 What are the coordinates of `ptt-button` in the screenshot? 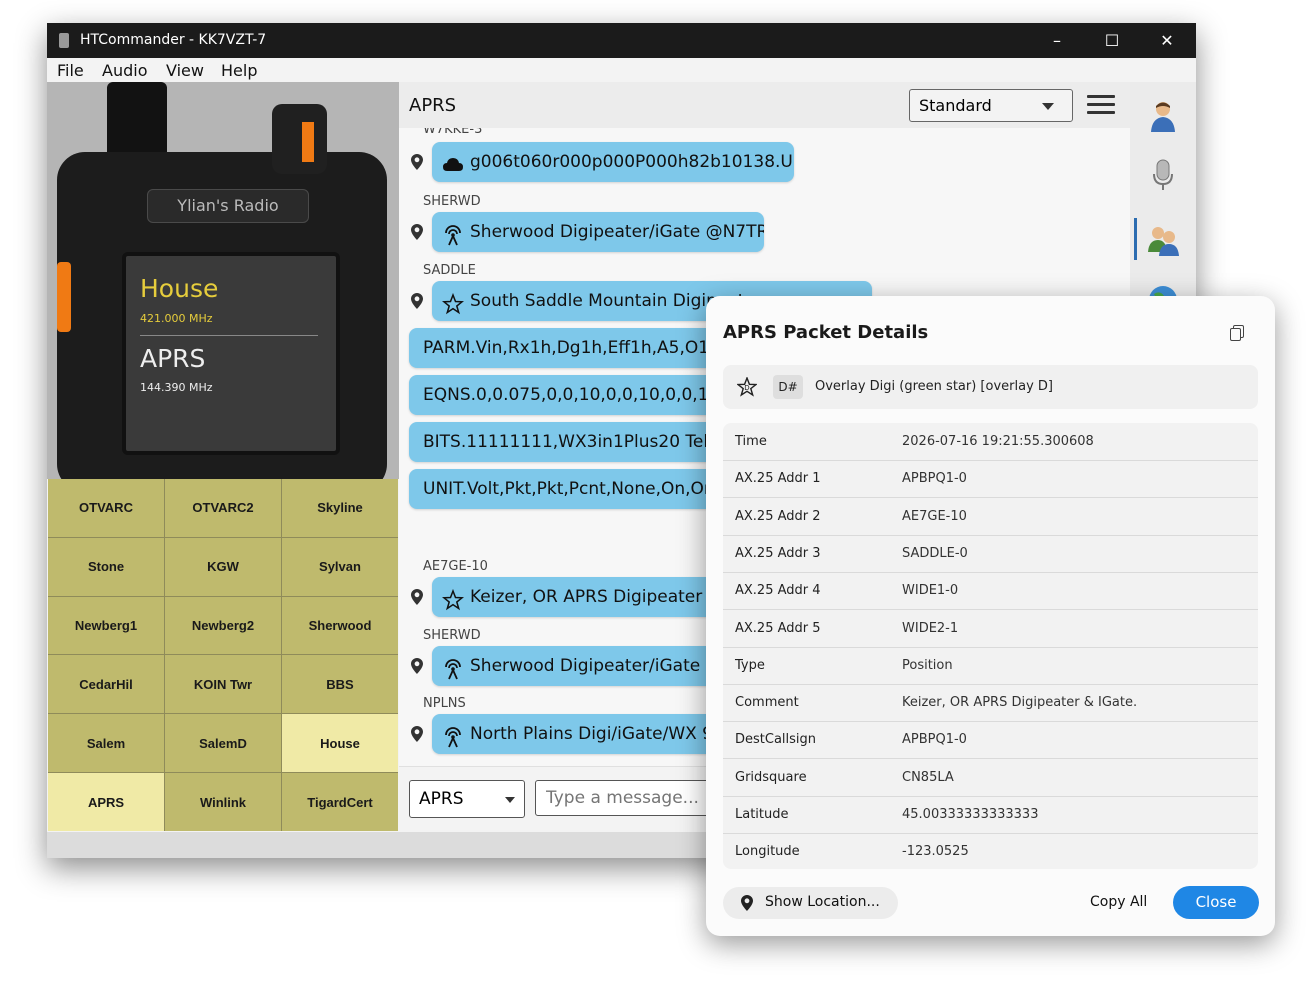 It's located at (64, 297).